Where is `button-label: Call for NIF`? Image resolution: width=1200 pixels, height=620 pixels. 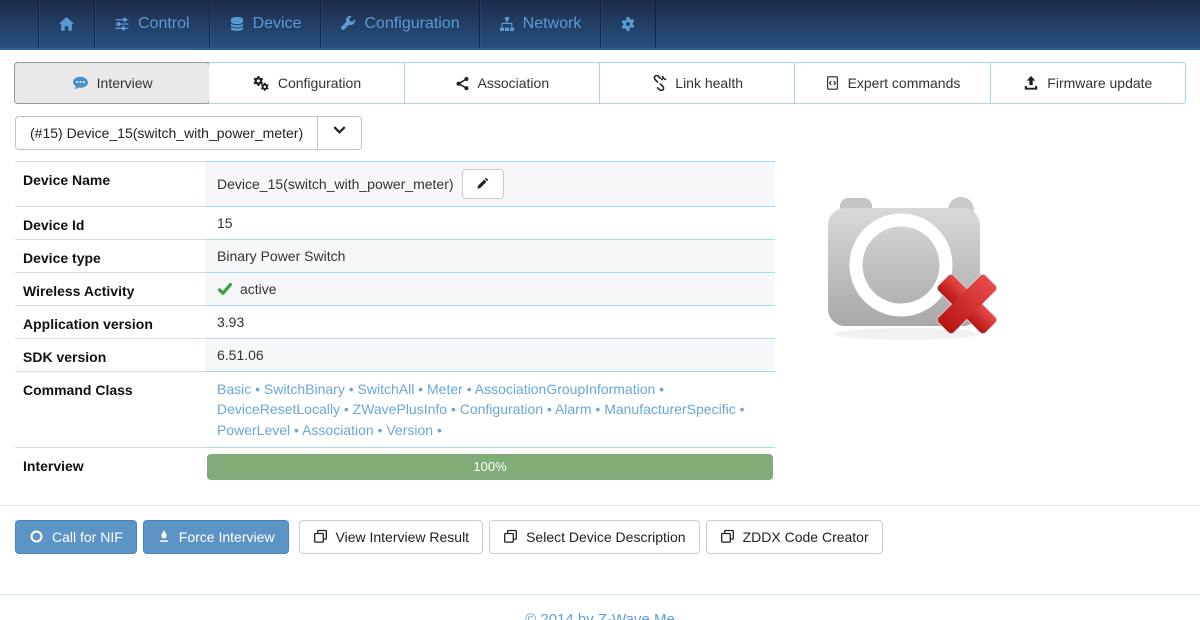
button-label: Call for NIF is located at coordinates (87, 536).